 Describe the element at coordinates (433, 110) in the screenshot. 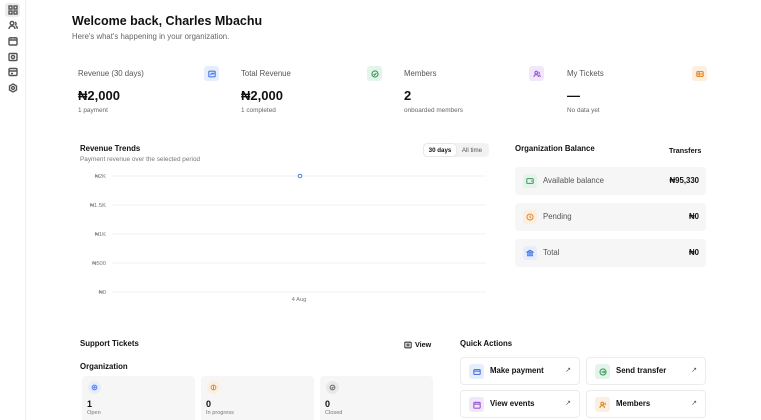

I see `stat-sub: onboarded members` at that location.